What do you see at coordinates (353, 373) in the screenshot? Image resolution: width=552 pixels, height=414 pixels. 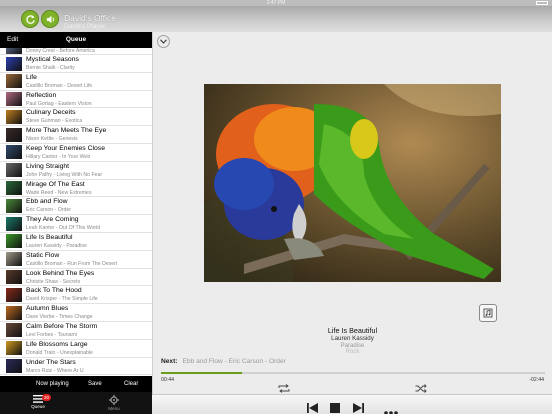 I see `progress-bar` at bounding box center [353, 373].